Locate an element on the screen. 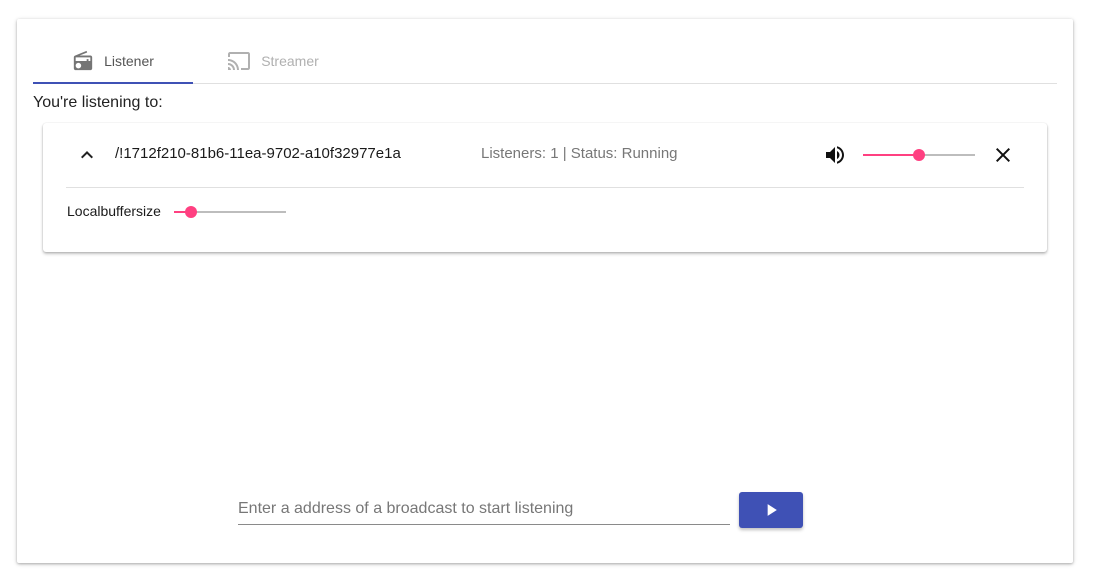 Image resolution: width=1094 pixels, height=582 pixels. tab-listener: Listener is located at coordinates (113, 61).